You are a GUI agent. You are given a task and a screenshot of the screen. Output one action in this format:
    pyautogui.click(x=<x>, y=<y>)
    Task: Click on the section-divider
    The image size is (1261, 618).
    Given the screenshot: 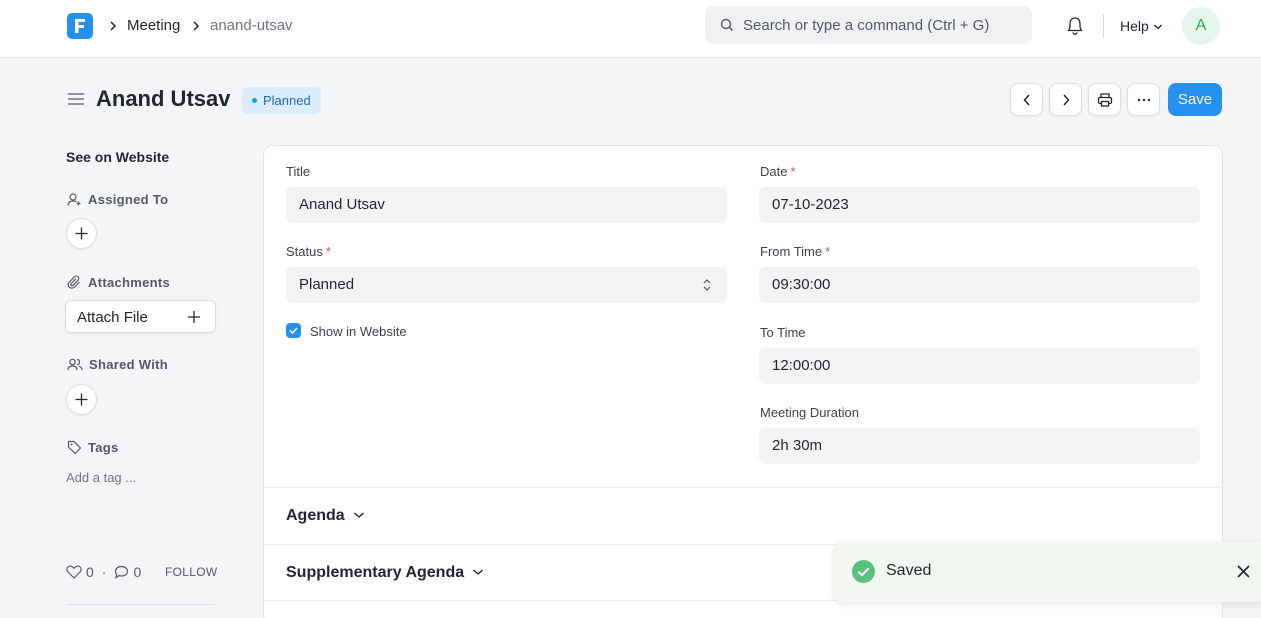 What is the action you would take?
    pyautogui.click(x=743, y=487)
    